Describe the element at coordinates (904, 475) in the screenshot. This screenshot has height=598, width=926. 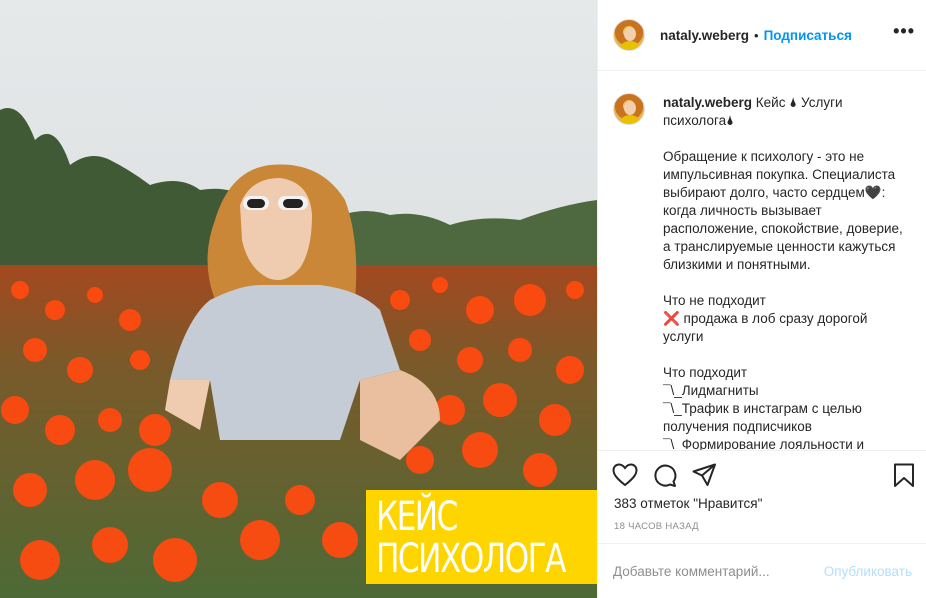
I see `bookmark-icon` at that location.